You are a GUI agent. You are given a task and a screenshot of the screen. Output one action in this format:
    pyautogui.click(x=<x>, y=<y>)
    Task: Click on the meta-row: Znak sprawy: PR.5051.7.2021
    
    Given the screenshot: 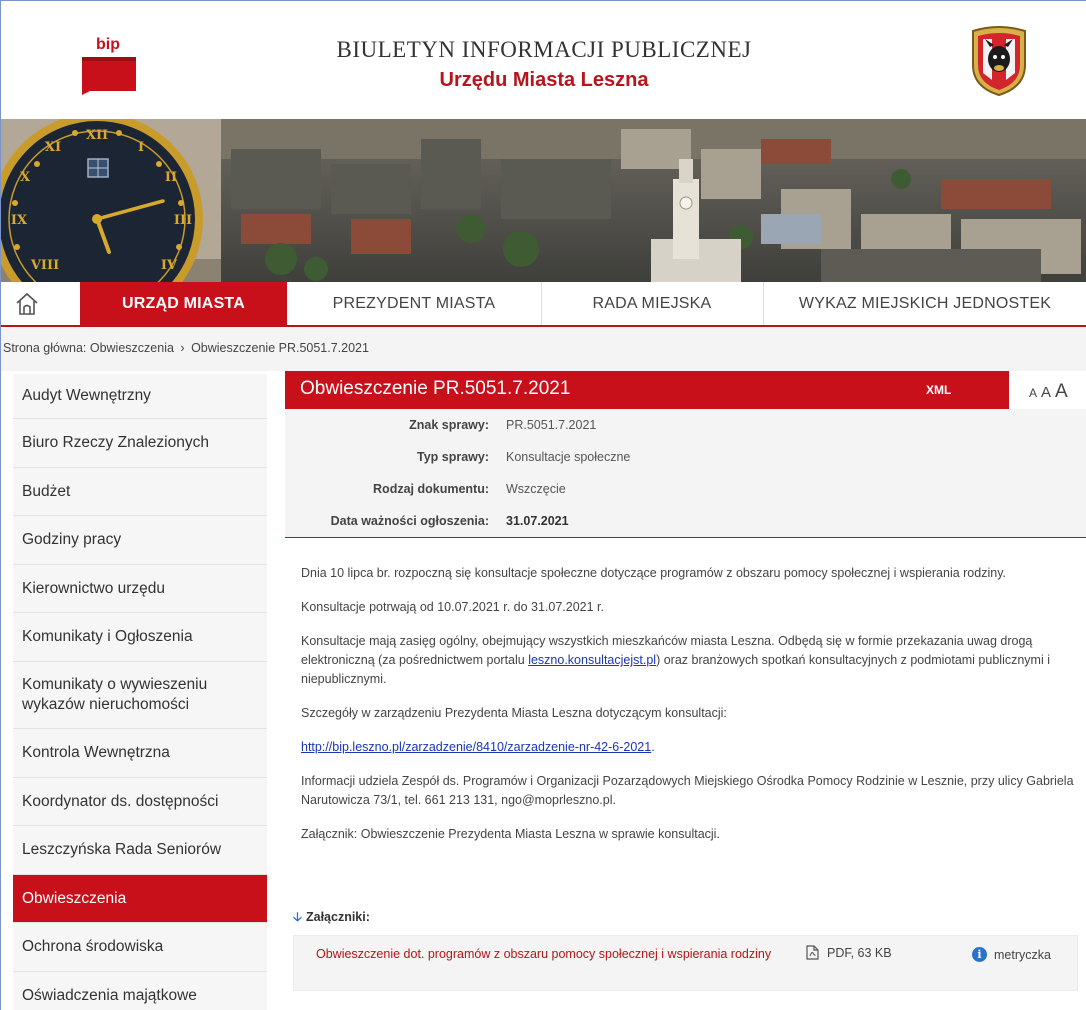 What is the action you would take?
    pyautogui.click(x=685, y=425)
    